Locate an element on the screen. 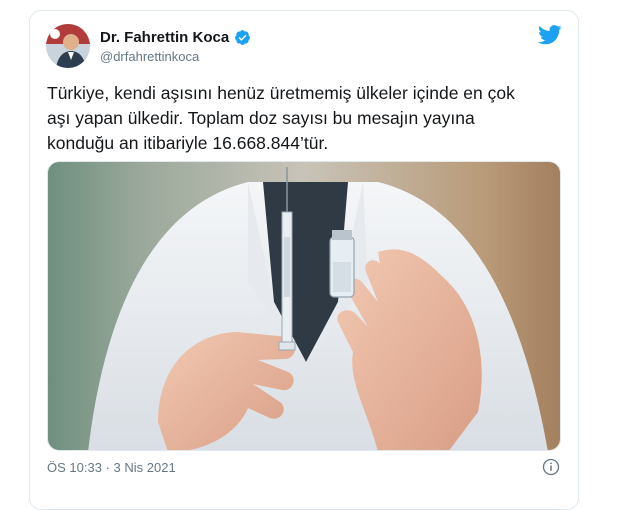 The width and height of the screenshot is (640, 510). author-row: Dr. Fahrettin Koca is located at coordinates (175, 37).